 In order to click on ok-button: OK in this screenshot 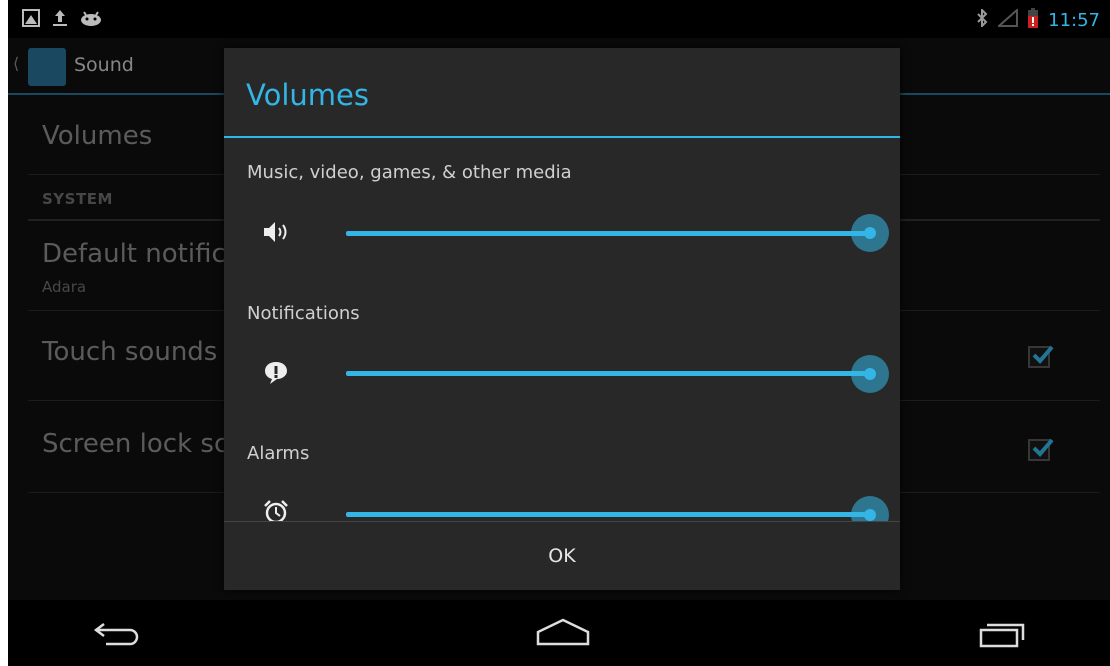, I will do `click(562, 556)`.